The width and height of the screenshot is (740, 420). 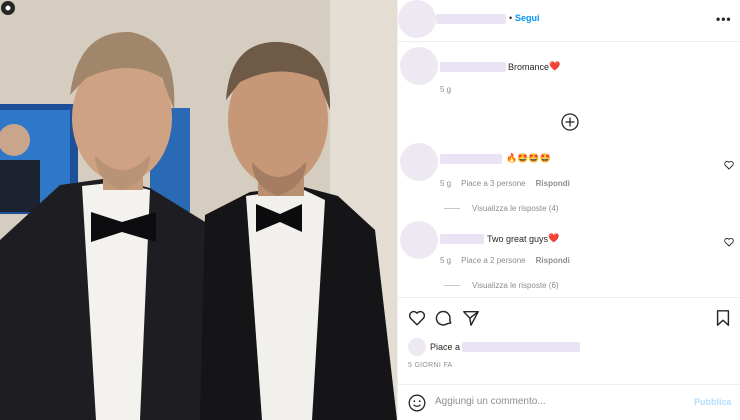 I want to click on view-replies-label: Visualizza le risposte (4), so click(x=515, y=208).